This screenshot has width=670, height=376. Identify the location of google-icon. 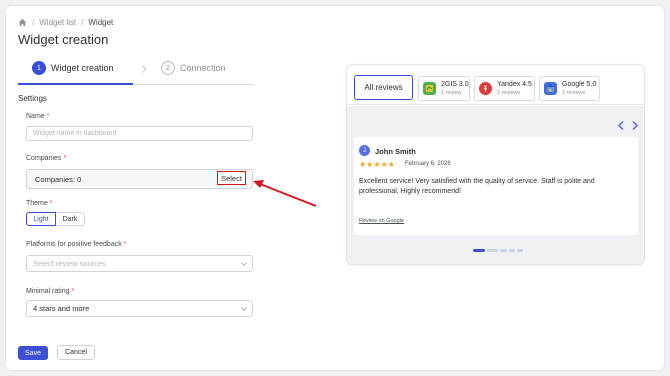
(550, 88).